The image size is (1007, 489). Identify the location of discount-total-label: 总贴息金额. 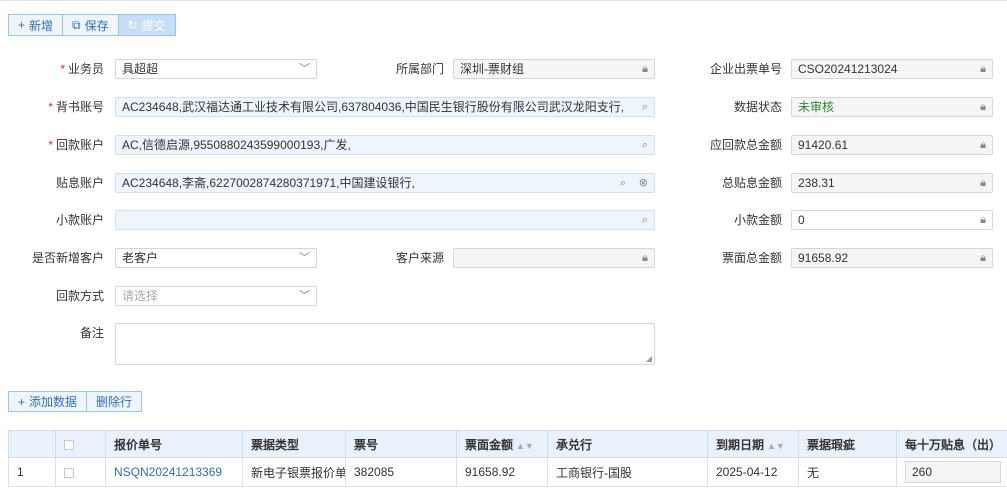
(751, 183).